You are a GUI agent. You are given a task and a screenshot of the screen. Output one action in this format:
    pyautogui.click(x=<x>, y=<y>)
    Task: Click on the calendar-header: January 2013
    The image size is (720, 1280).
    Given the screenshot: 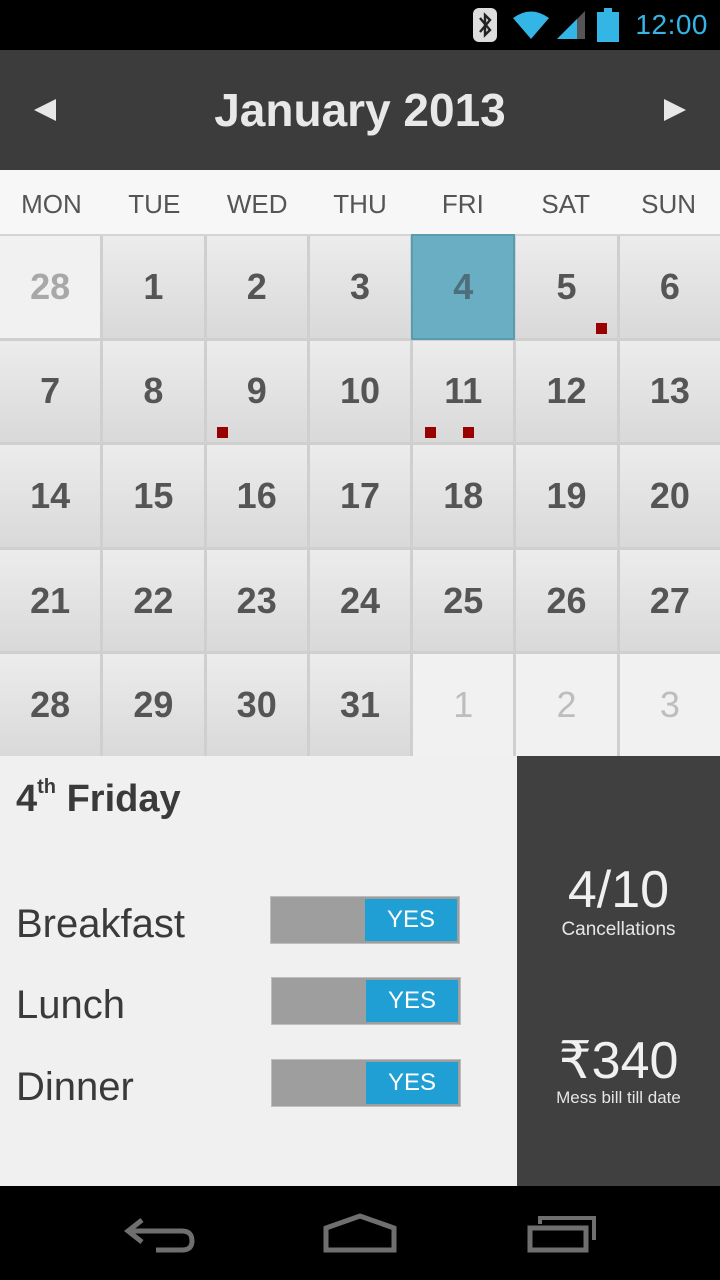 What is the action you would take?
    pyautogui.click(x=360, y=110)
    